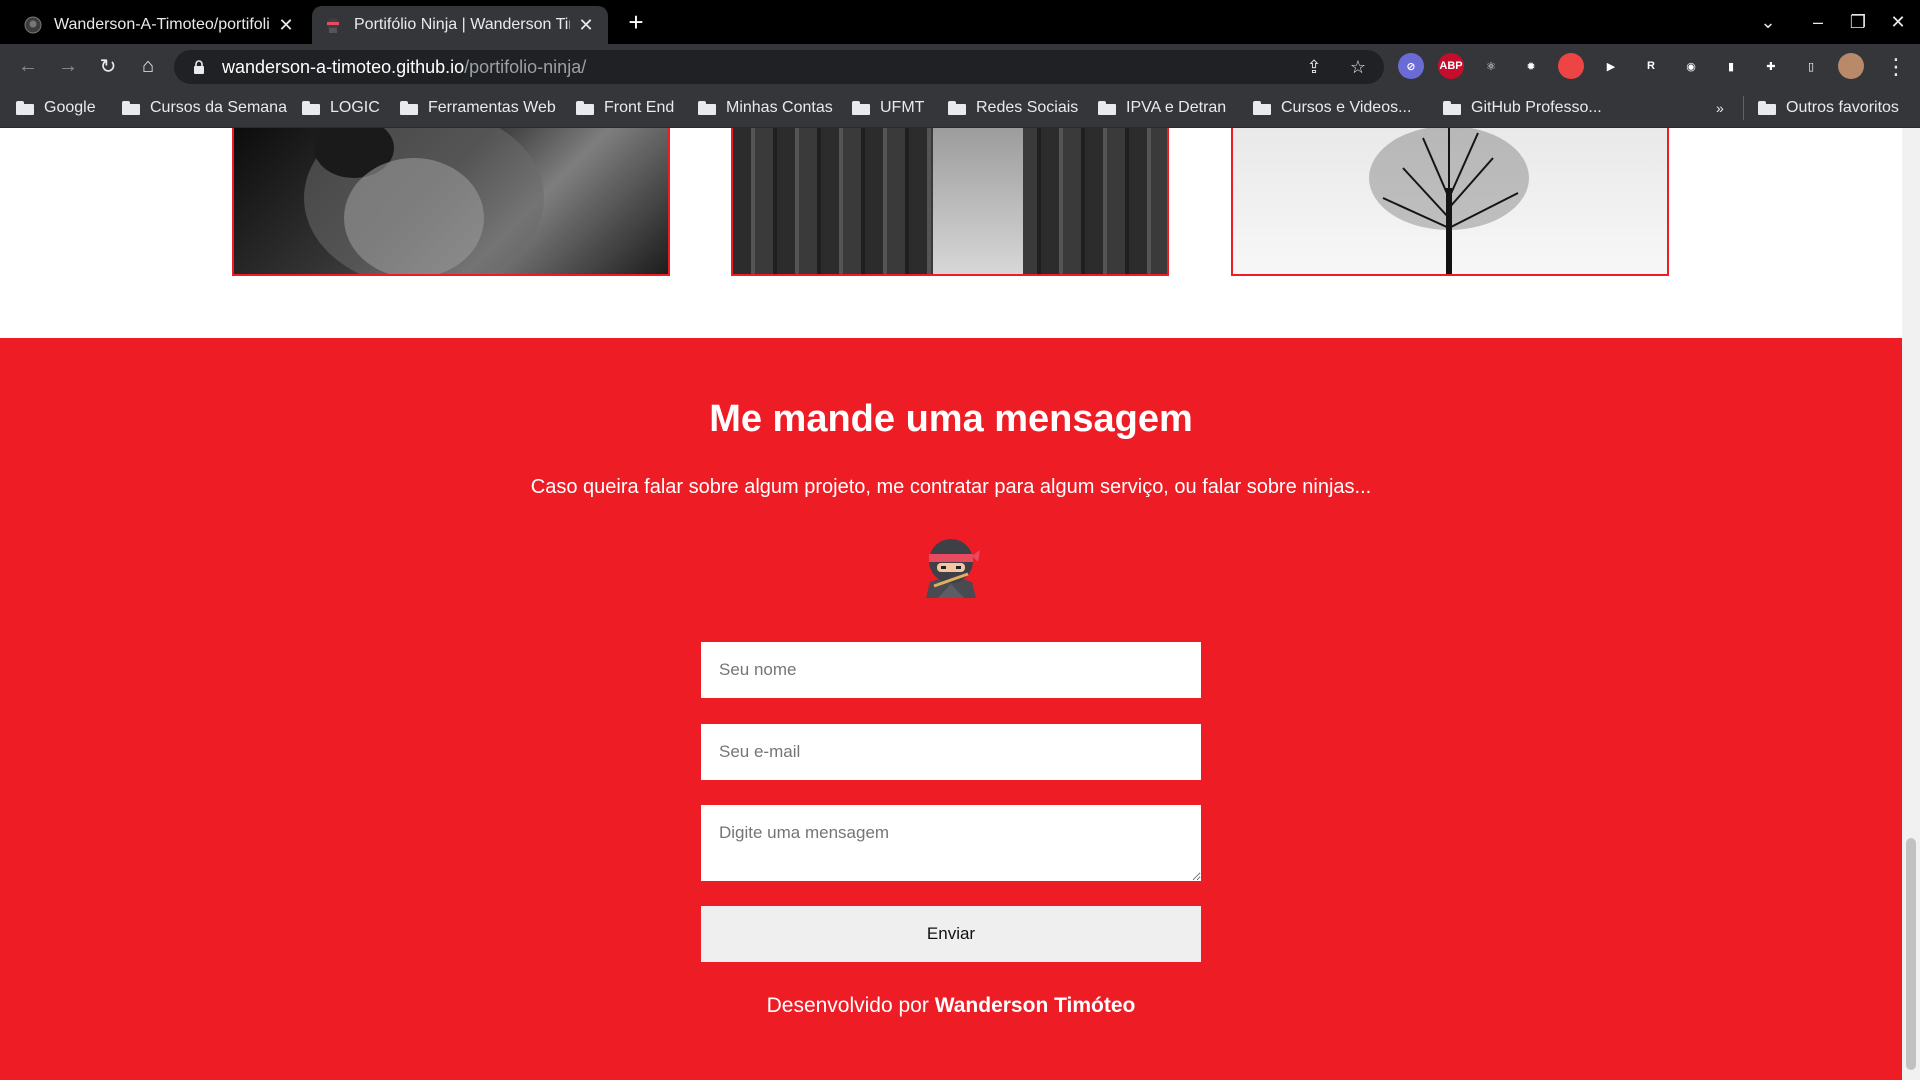 The height and width of the screenshot is (1080, 1920). Describe the element at coordinates (1720, 108) in the screenshot. I see `bookmarks-overflow-icon: »` at that location.